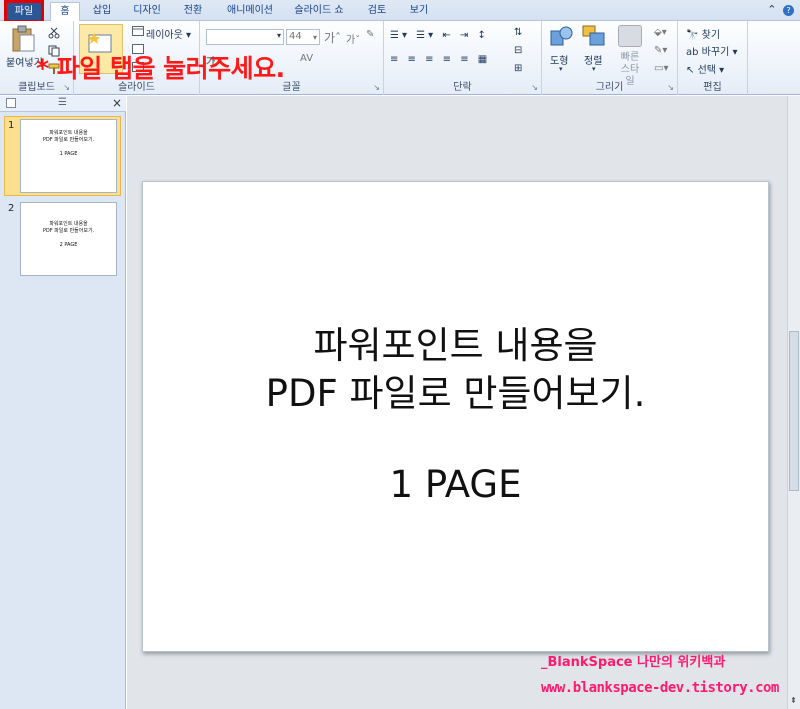 This screenshot has height=709, width=800. What do you see at coordinates (661, 68) in the screenshot?
I see `shape-effects-icon: ▭▾` at bounding box center [661, 68].